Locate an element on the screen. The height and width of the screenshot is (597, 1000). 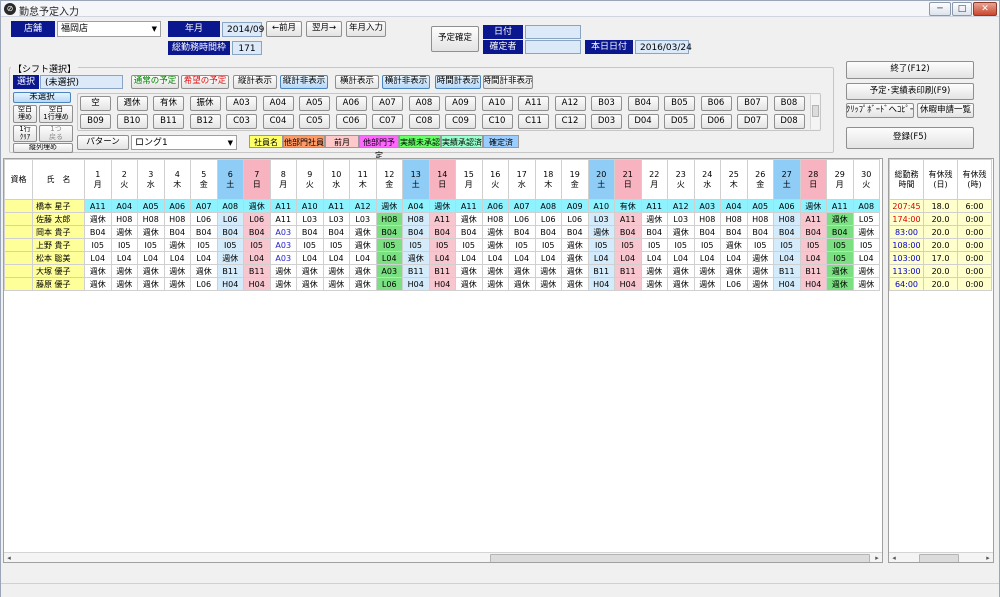
shift-code-button: D03 is located at coordinates (606, 121).